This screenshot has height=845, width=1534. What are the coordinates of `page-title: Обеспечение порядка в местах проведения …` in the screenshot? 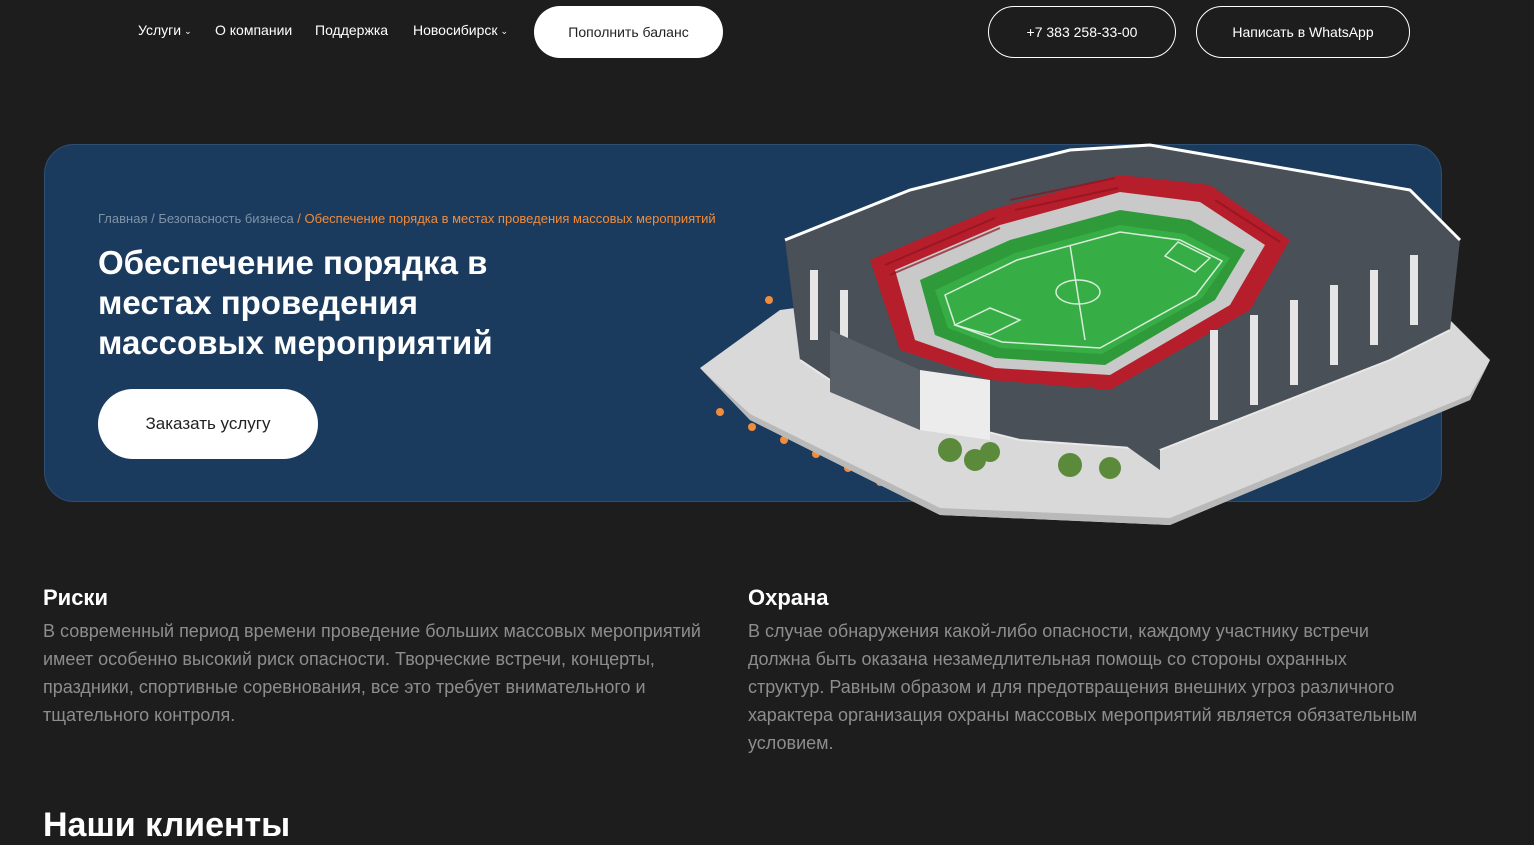 It's located at (348, 303).